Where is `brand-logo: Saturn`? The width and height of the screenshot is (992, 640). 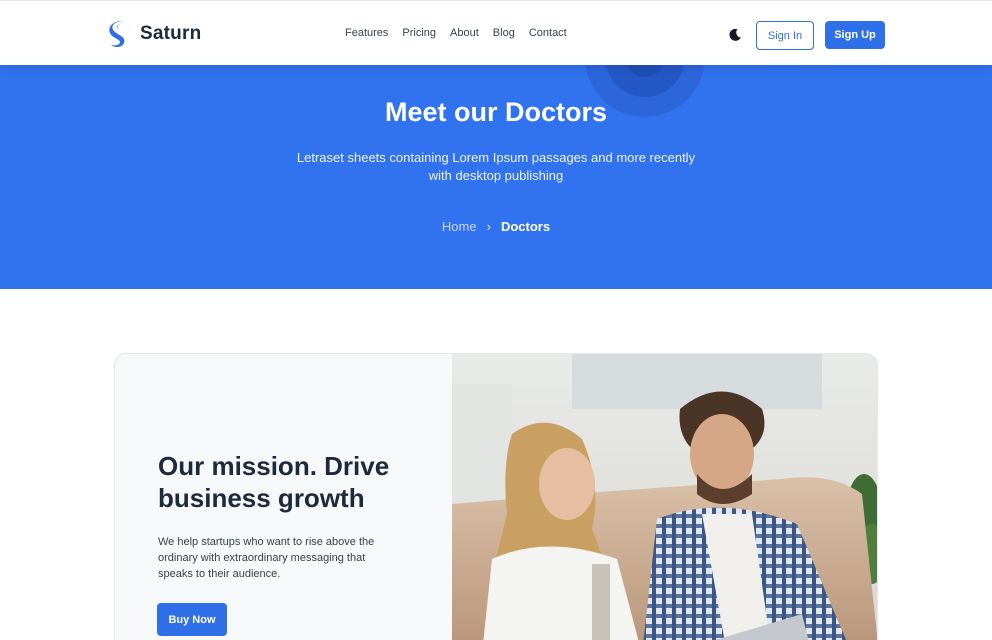 brand-logo: Saturn is located at coordinates (153, 34).